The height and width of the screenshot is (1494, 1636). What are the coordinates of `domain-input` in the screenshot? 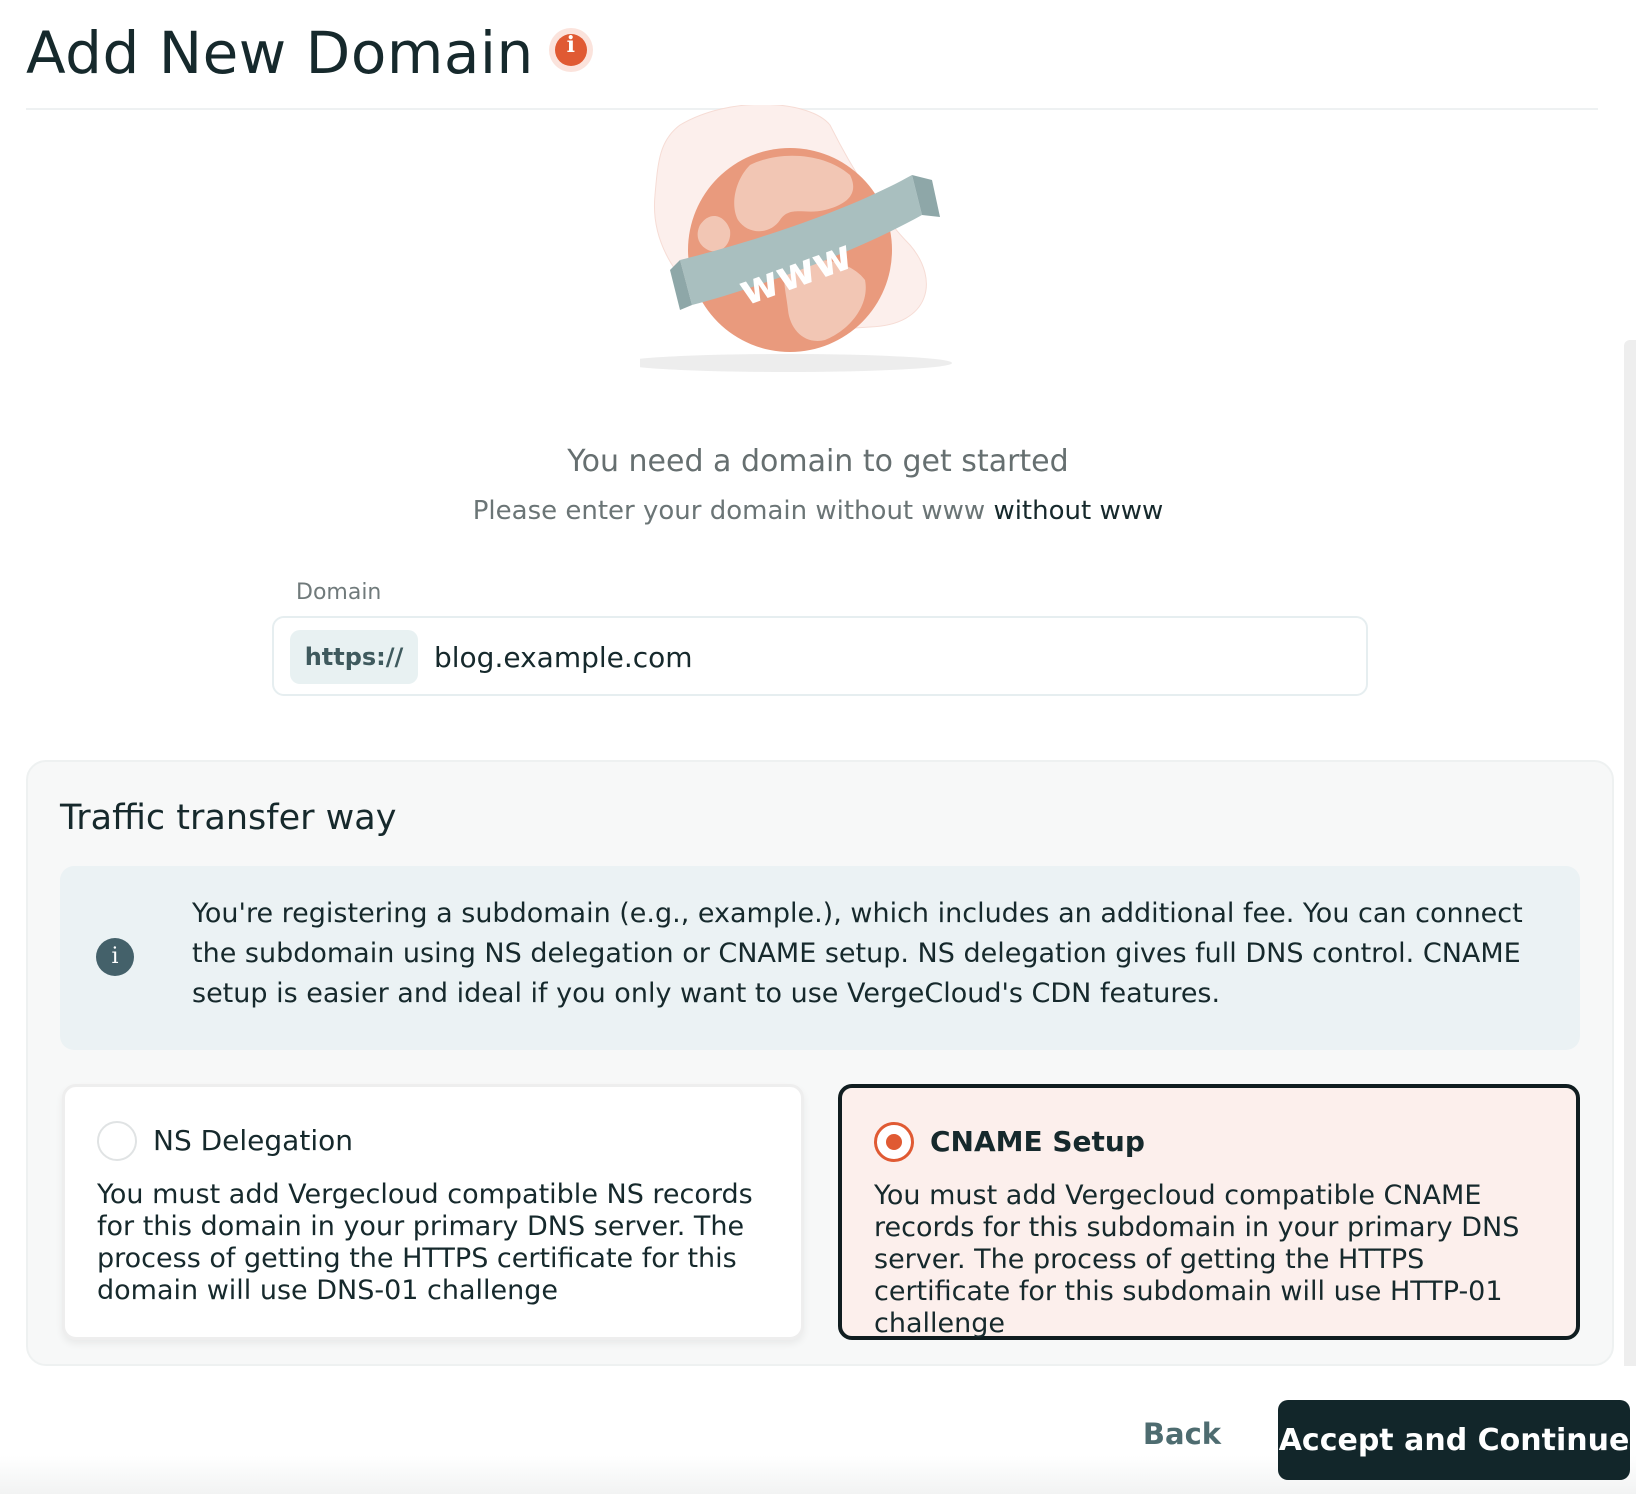 It's located at (884, 657).